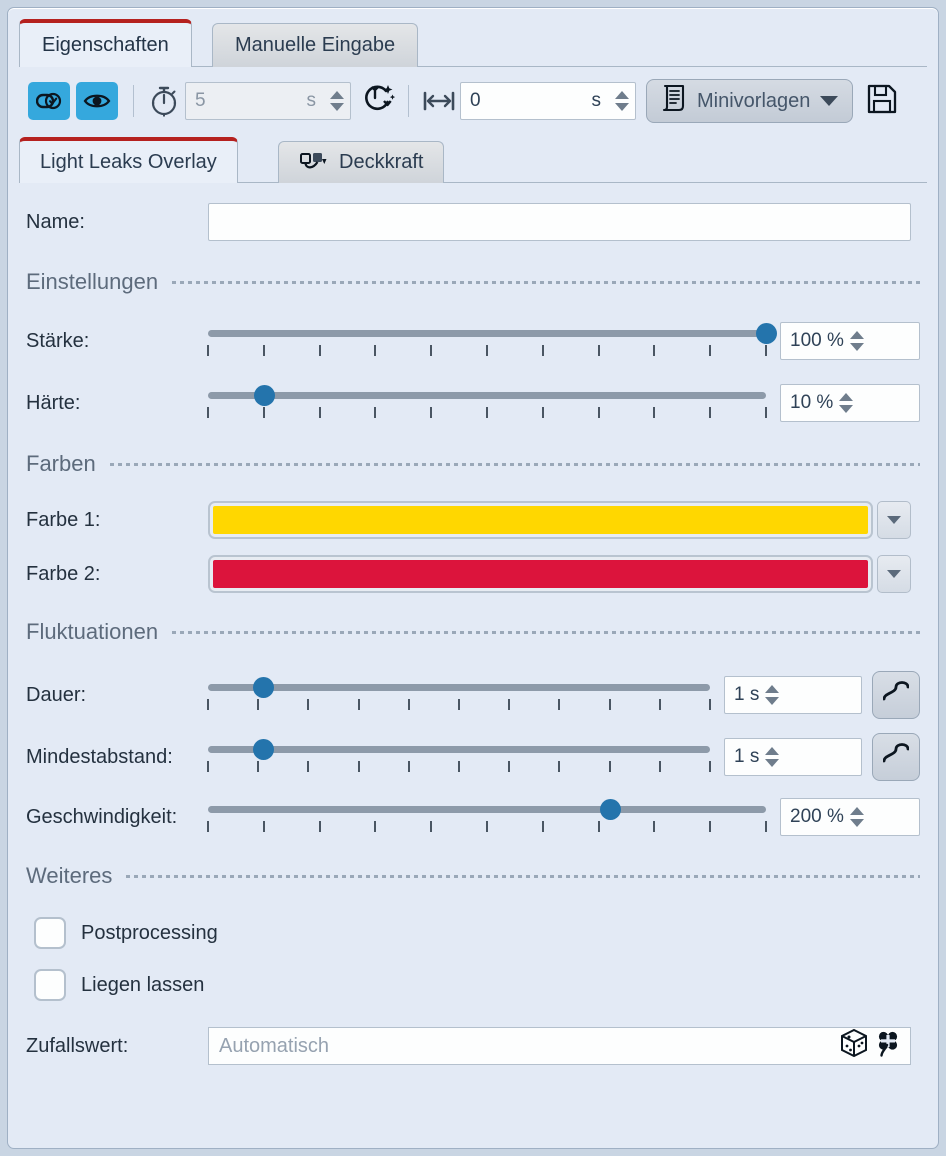 This screenshot has width=946, height=1156. Describe the element at coordinates (888, 1046) in the screenshot. I see `clover-button` at that location.